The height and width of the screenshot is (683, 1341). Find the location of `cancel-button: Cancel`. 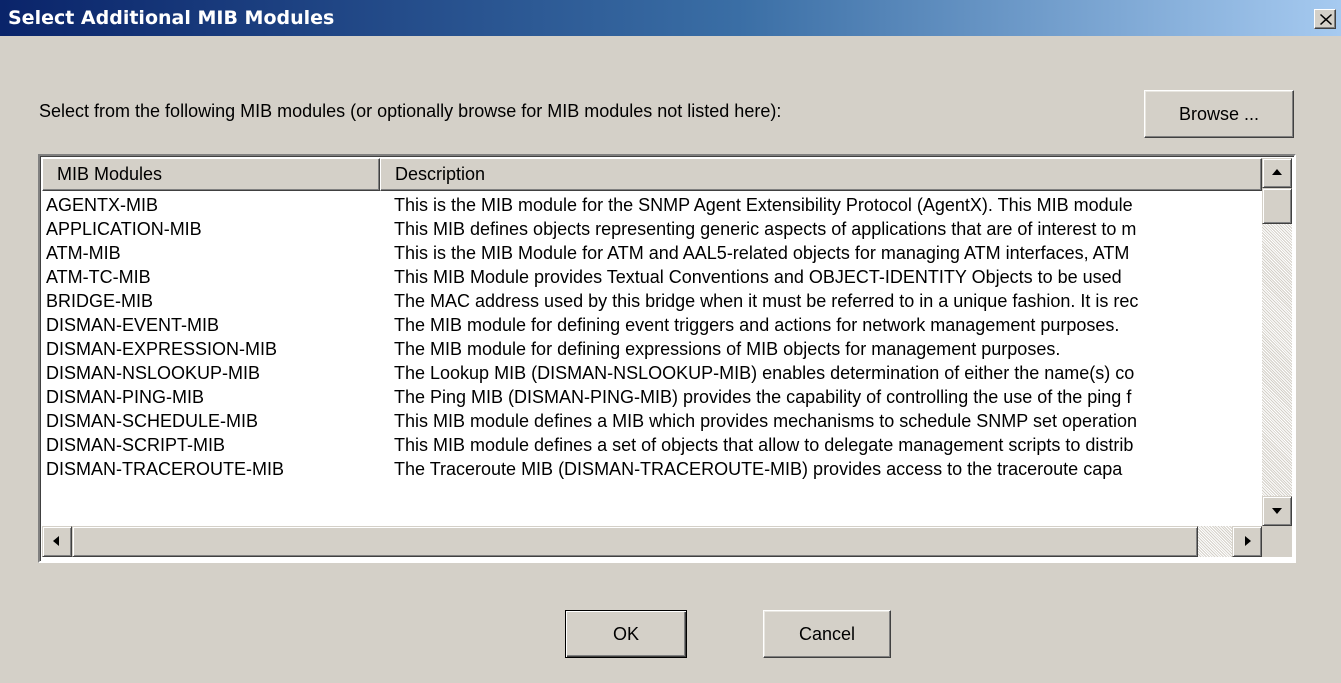

cancel-button: Cancel is located at coordinates (827, 634).